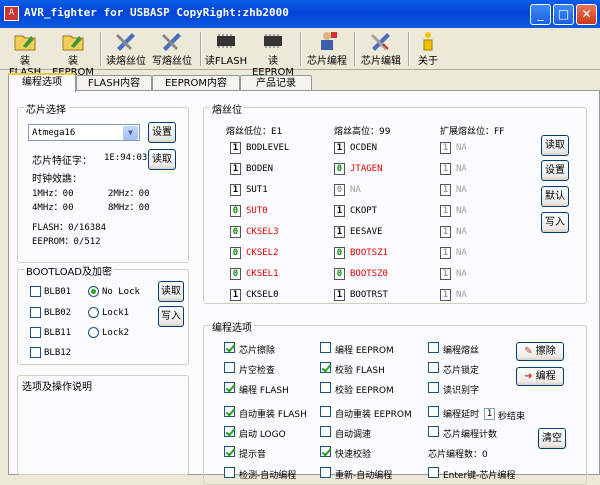  I want to click on lock1-radio, so click(93, 312).